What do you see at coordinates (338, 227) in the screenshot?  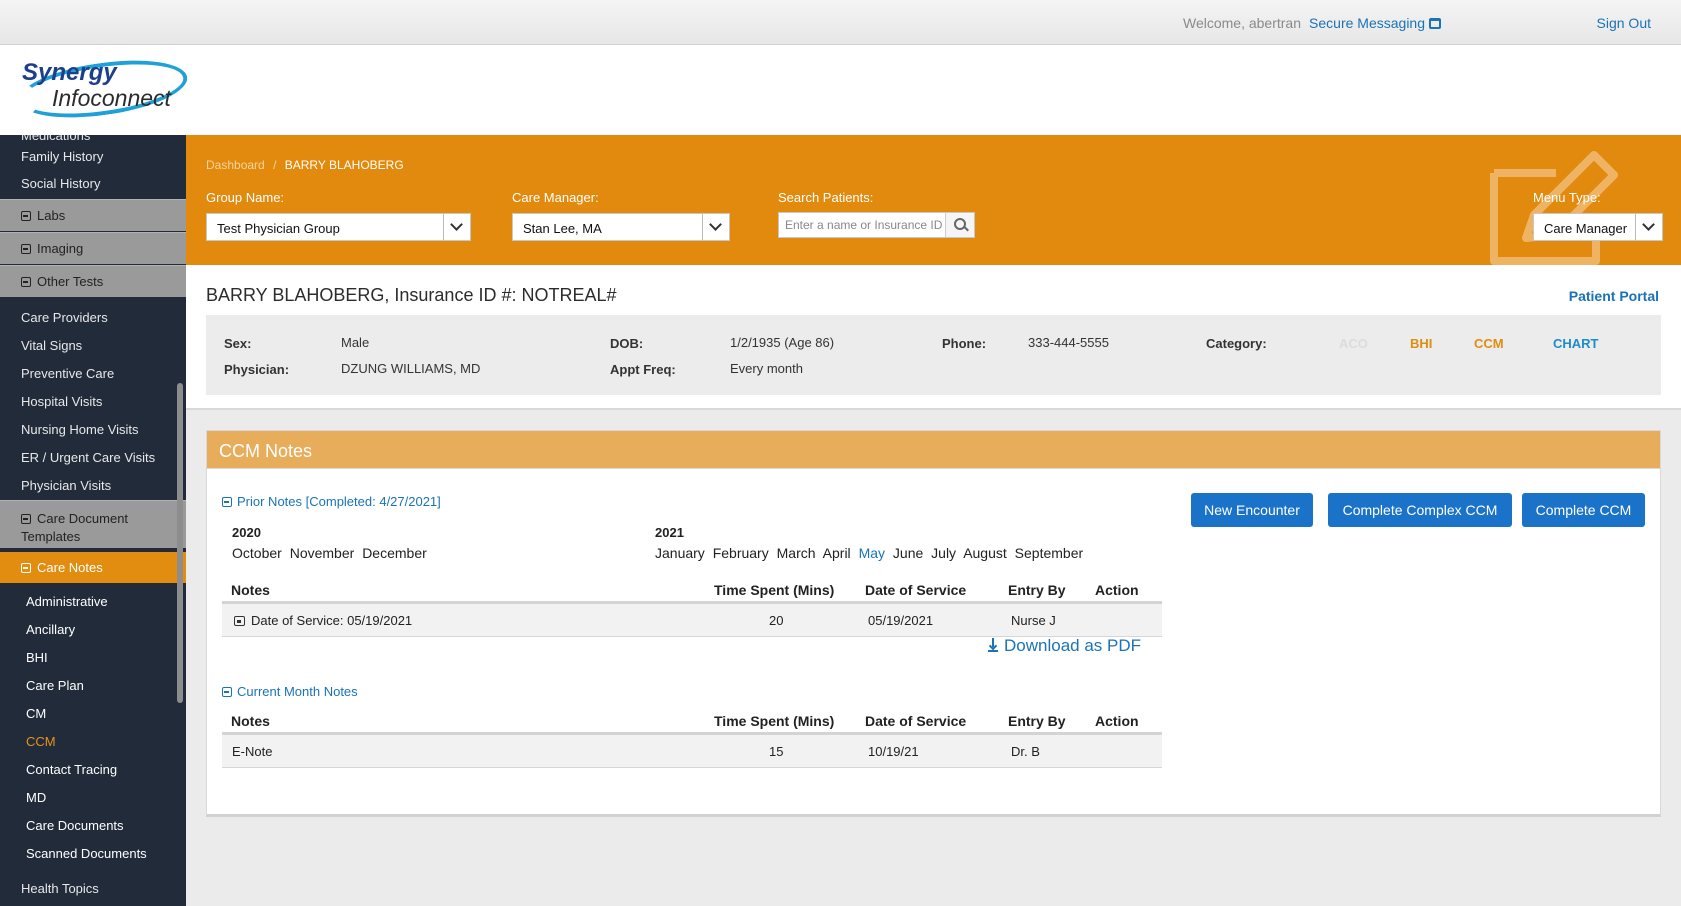 I see `group-name-select: Test Physician Group` at bounding box center [338, 227].